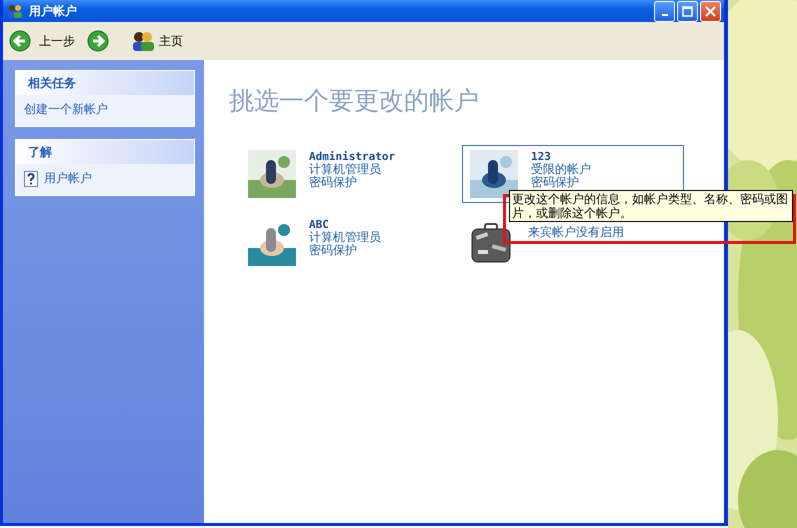  I want to click on back-button: 上一步, so click(42, 41).